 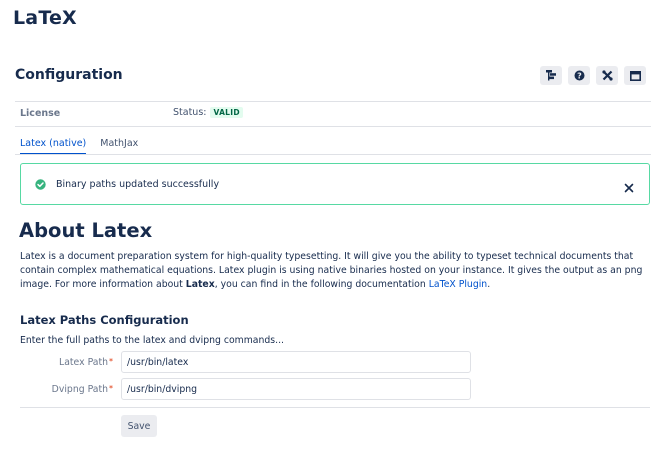 I want to click on page-title: Configuration, so click(x=69, y=75).